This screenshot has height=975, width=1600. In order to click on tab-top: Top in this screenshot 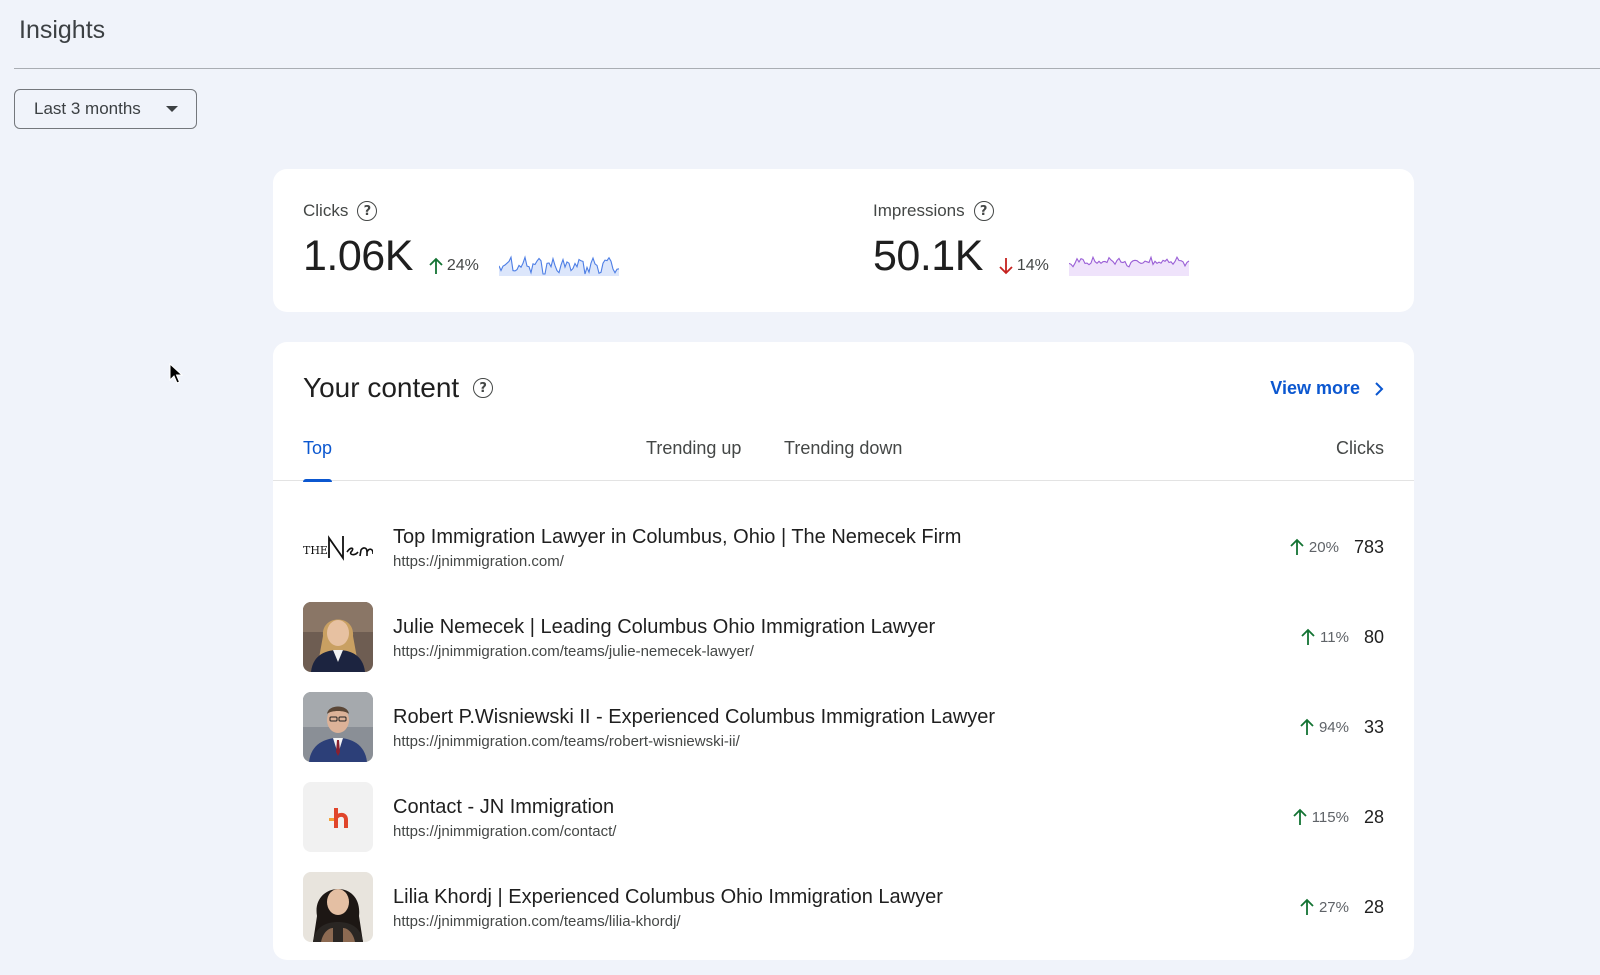, I will do `click(318, 456)`.